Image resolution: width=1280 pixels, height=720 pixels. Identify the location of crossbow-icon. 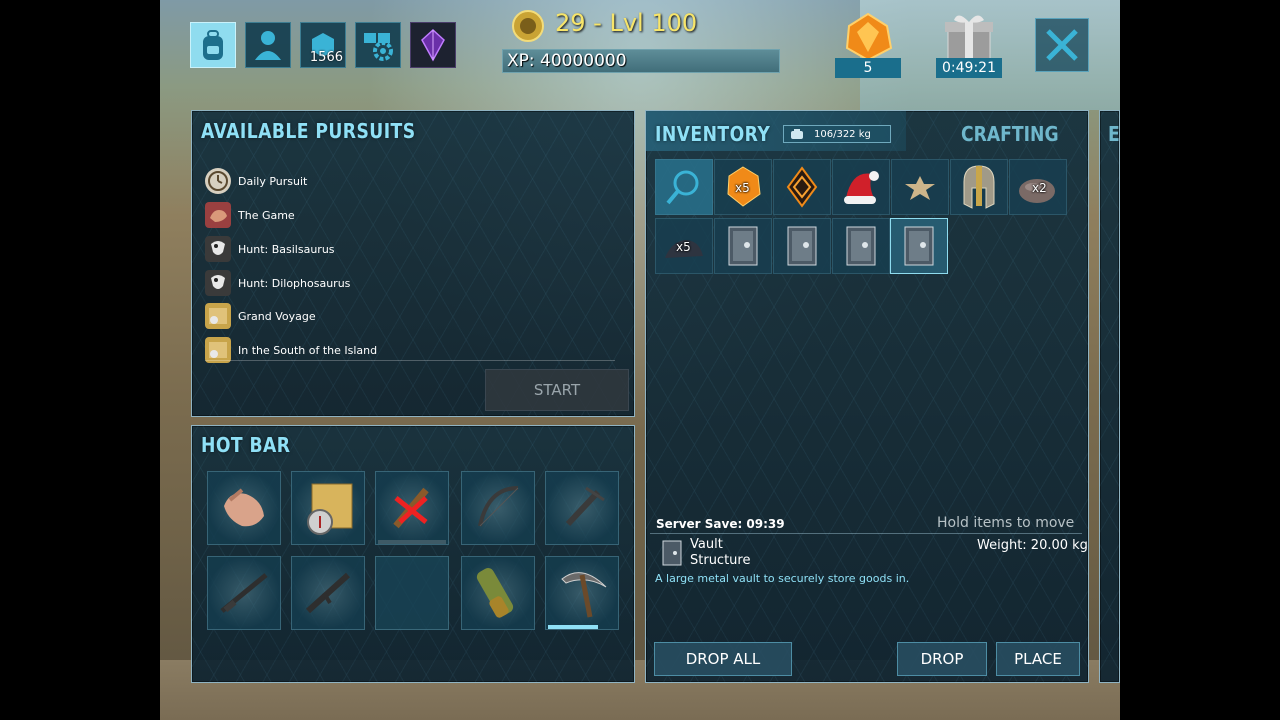
(585, 506).